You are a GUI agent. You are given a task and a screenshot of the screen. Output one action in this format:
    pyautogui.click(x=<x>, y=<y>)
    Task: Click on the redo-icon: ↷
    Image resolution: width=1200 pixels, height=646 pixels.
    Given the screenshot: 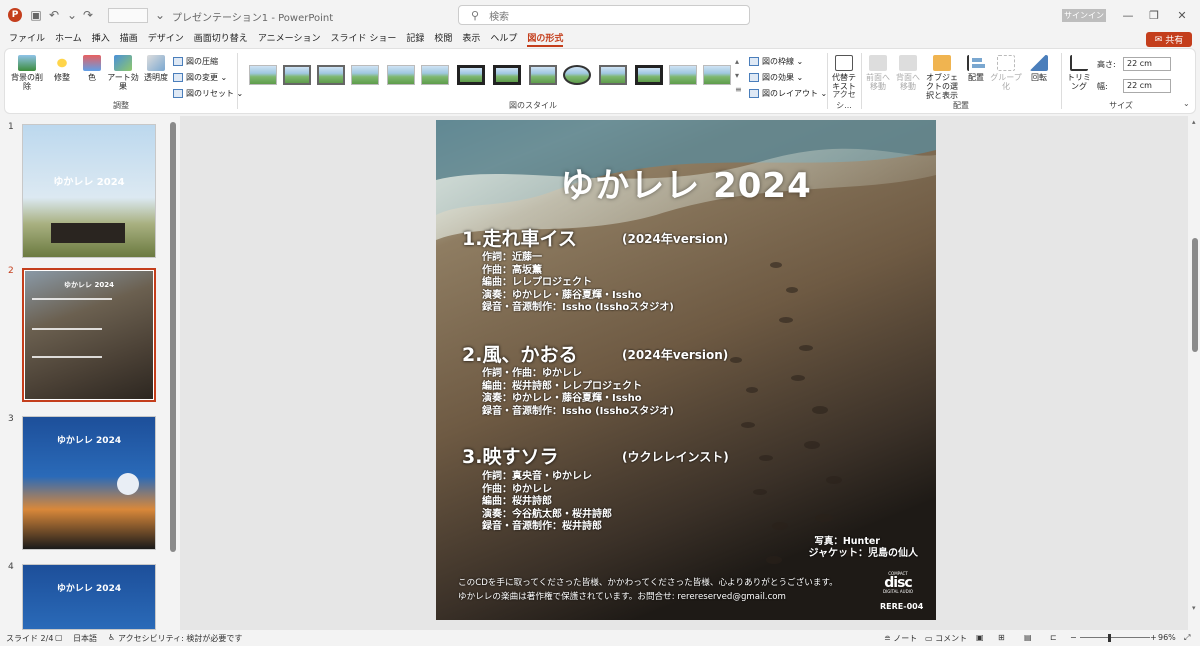 What is the action you would take?
    pyautogui.click(x=88, y=15)
    